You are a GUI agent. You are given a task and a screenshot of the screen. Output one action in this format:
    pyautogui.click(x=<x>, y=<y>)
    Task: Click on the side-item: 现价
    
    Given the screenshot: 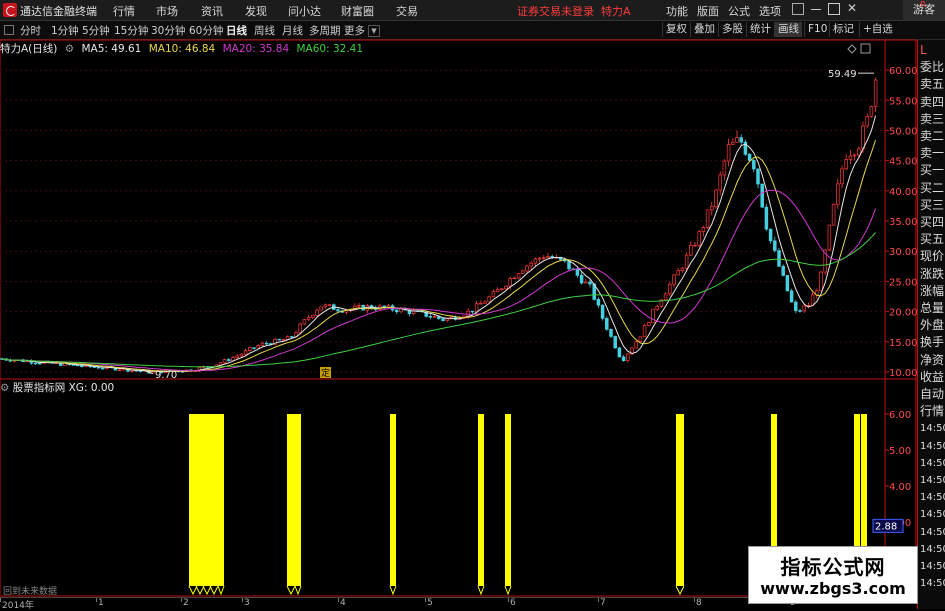 What is the action you would take?
    pyautogui.click(x=932, y=256)
    